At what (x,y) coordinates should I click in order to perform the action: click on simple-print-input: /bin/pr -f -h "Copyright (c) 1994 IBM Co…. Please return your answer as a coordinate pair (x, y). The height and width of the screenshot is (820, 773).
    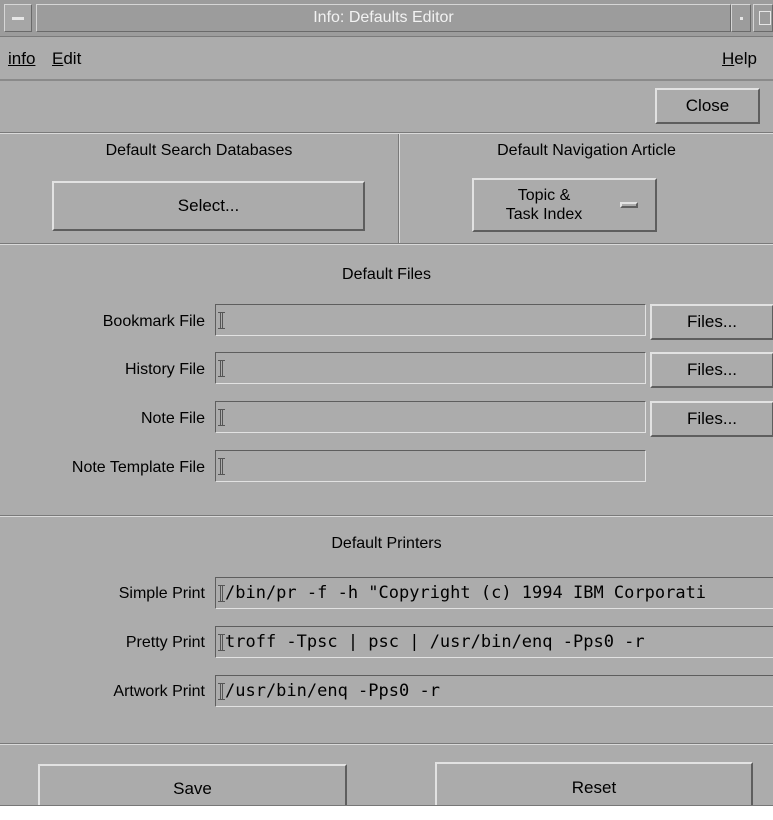
    Looking at the image, I should click on (494, 593).